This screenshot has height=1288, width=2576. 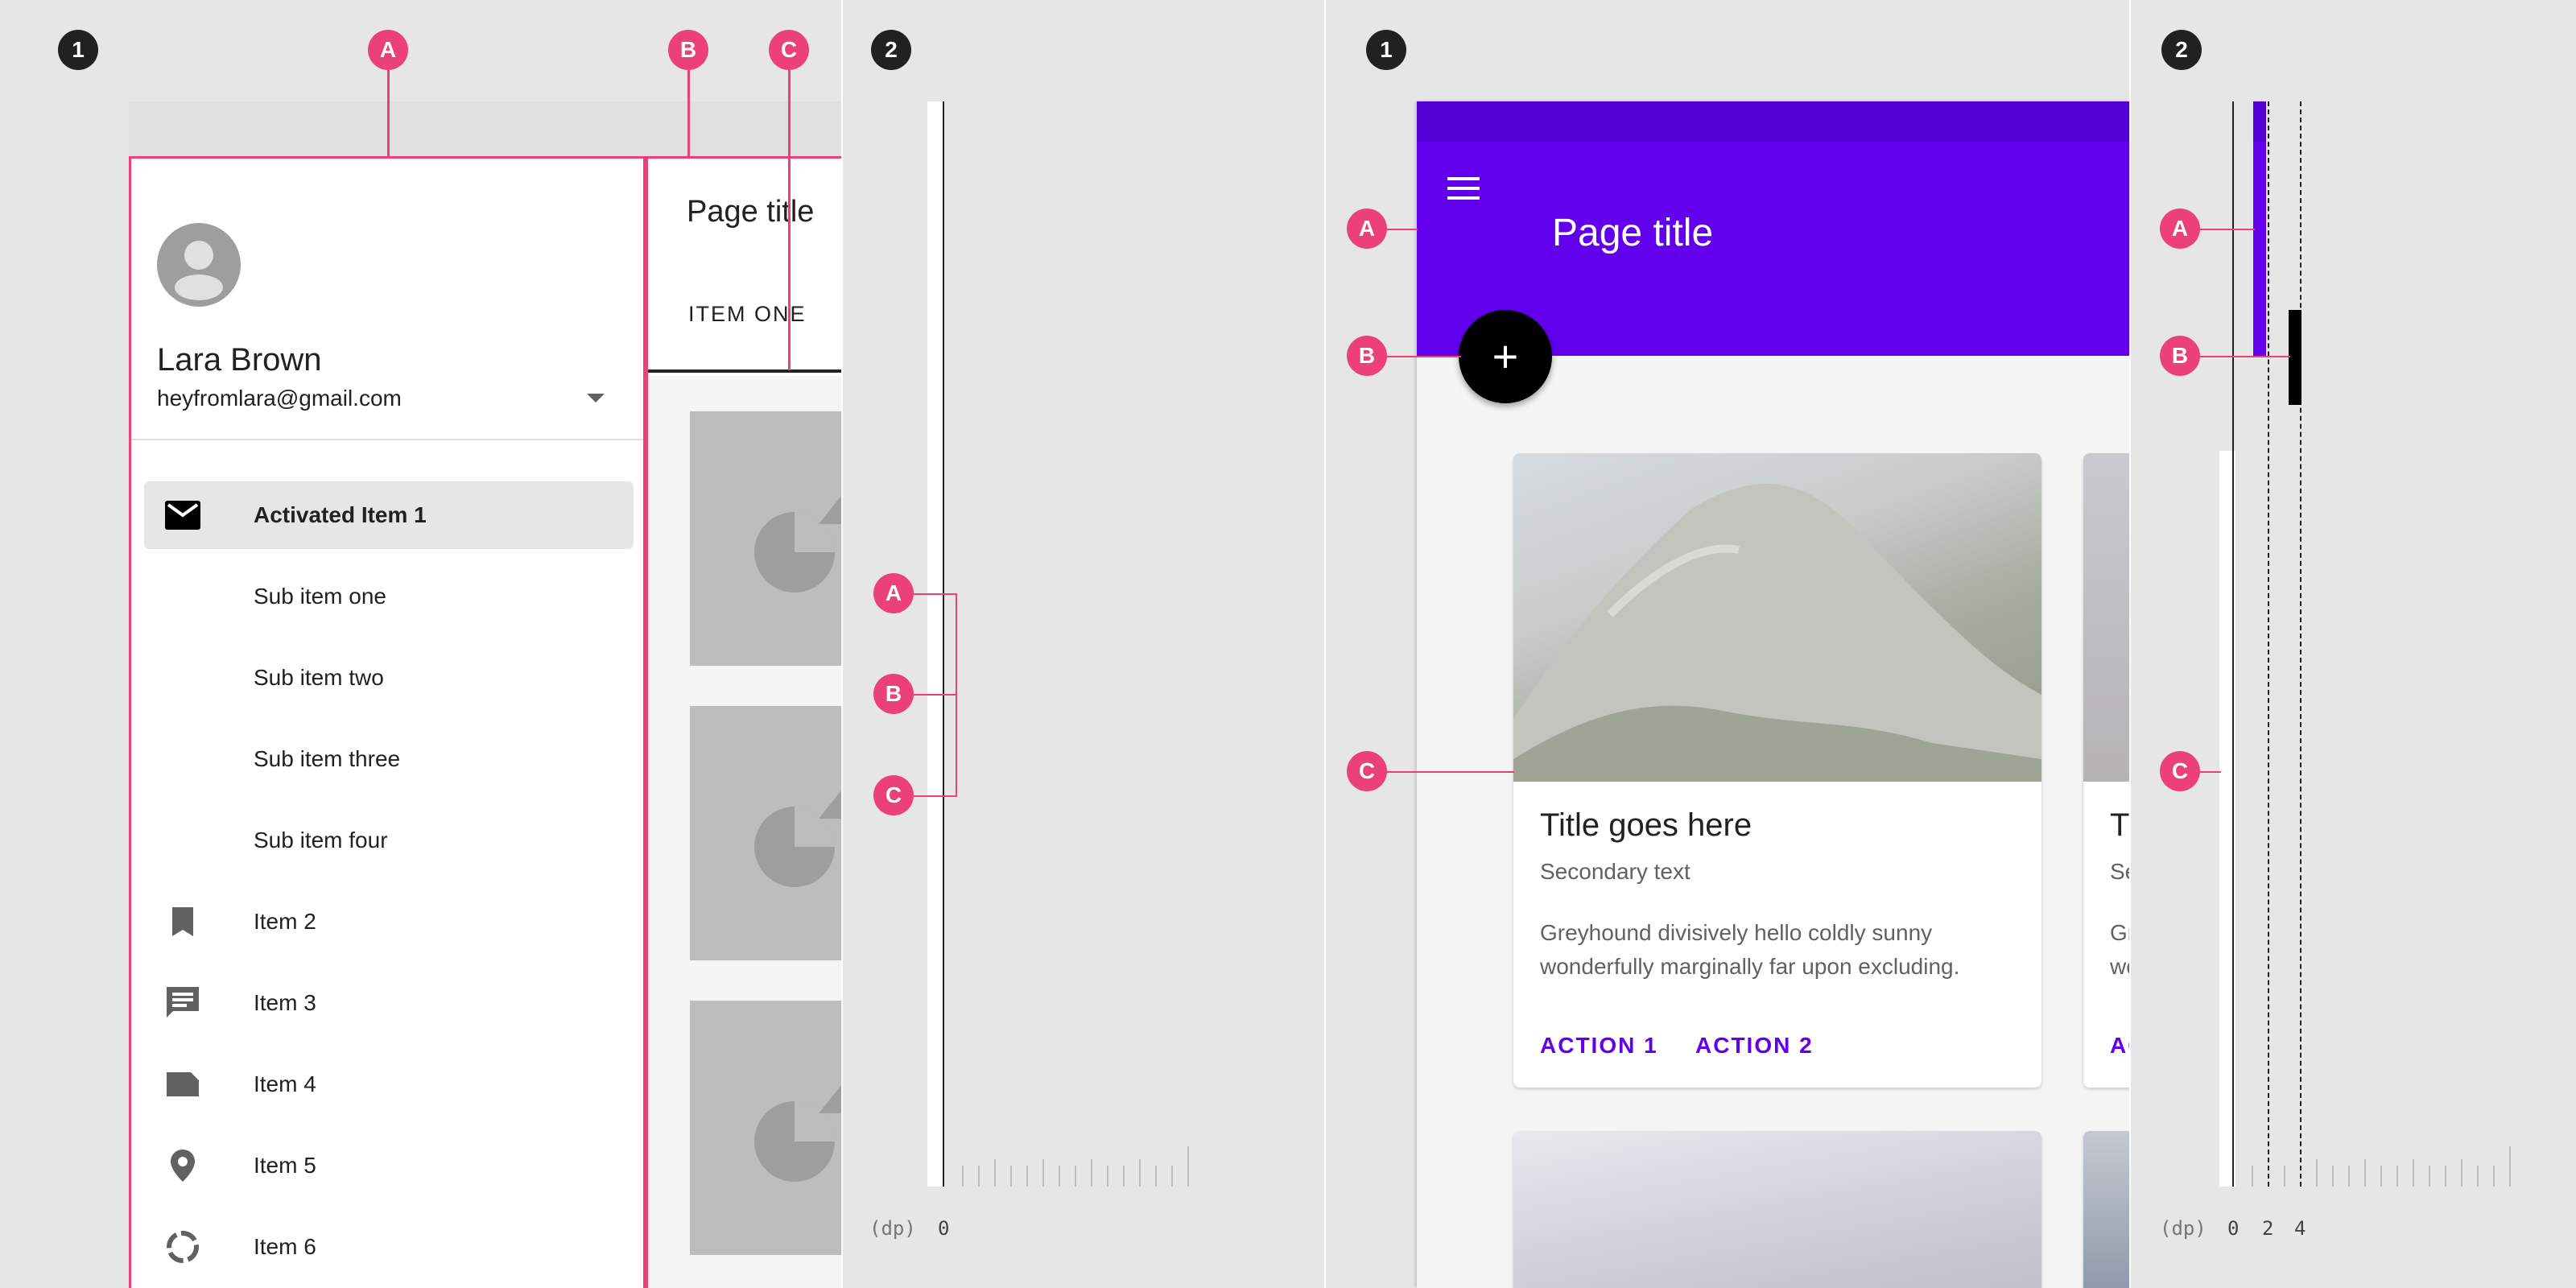 What do you see at coordinates (1599, 1046) in the screenshot?
I see `card-action-1-button: ACTION 1` at bounding box center [1599, 1046].